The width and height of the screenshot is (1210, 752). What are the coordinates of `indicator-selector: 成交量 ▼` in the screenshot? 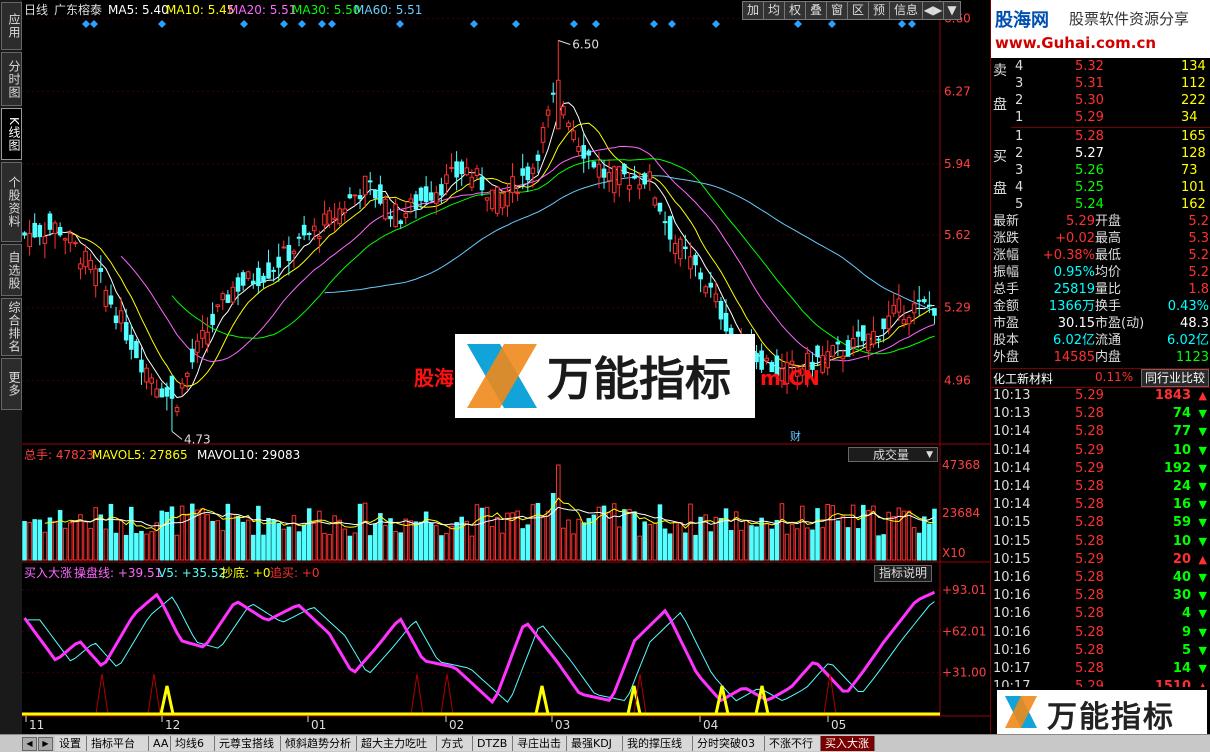 It's located at (893, 454).